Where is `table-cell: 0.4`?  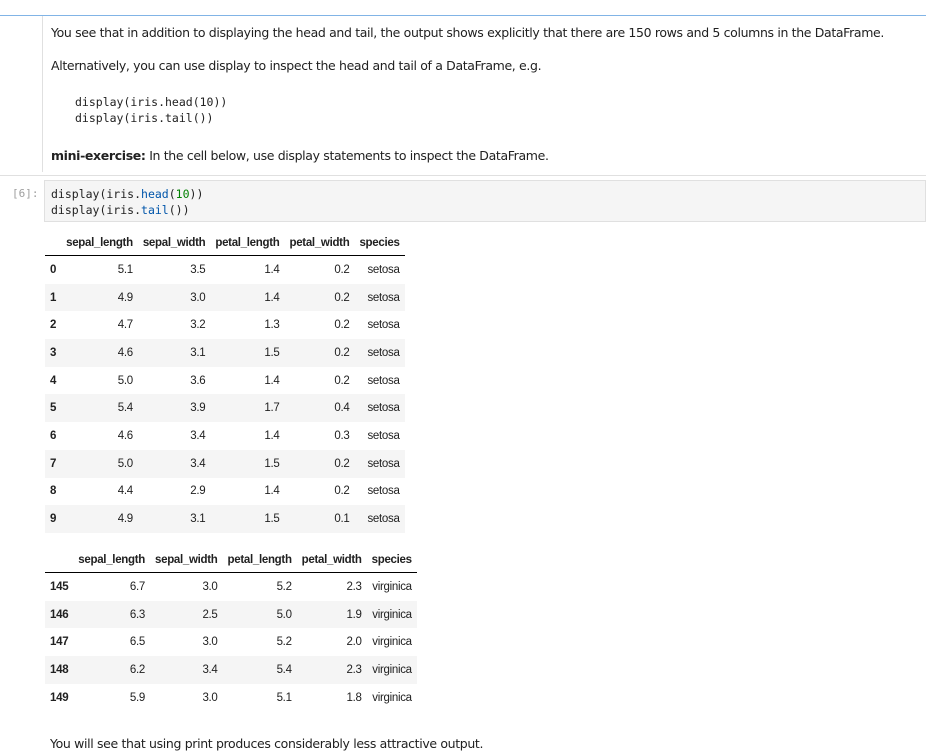 table-cell: 0.4 is located at coordinates (342, 408).